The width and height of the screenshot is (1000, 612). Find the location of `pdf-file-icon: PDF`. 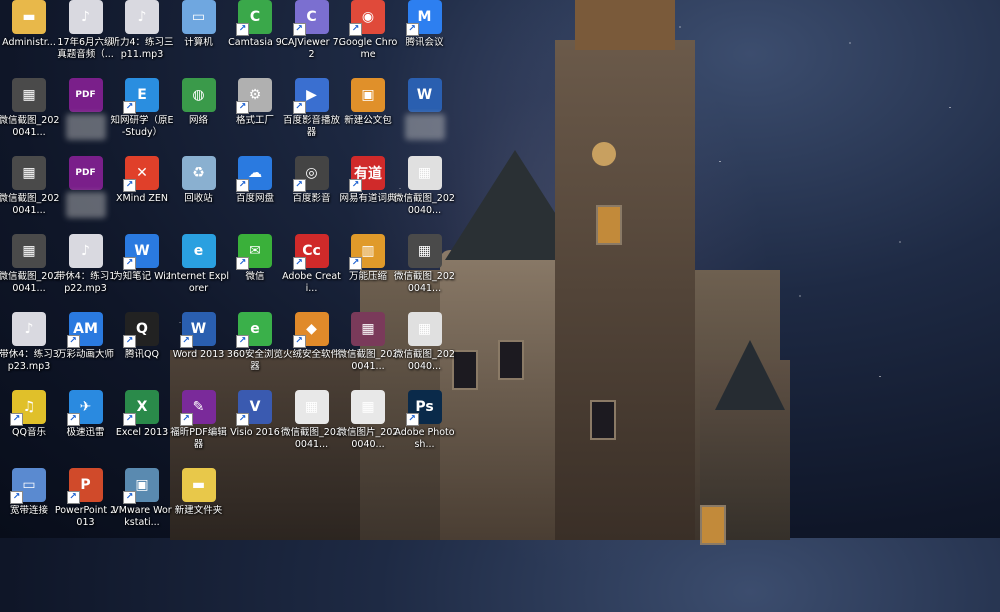

pdf-file-icon: PDF is located at coordinates (85, 95).